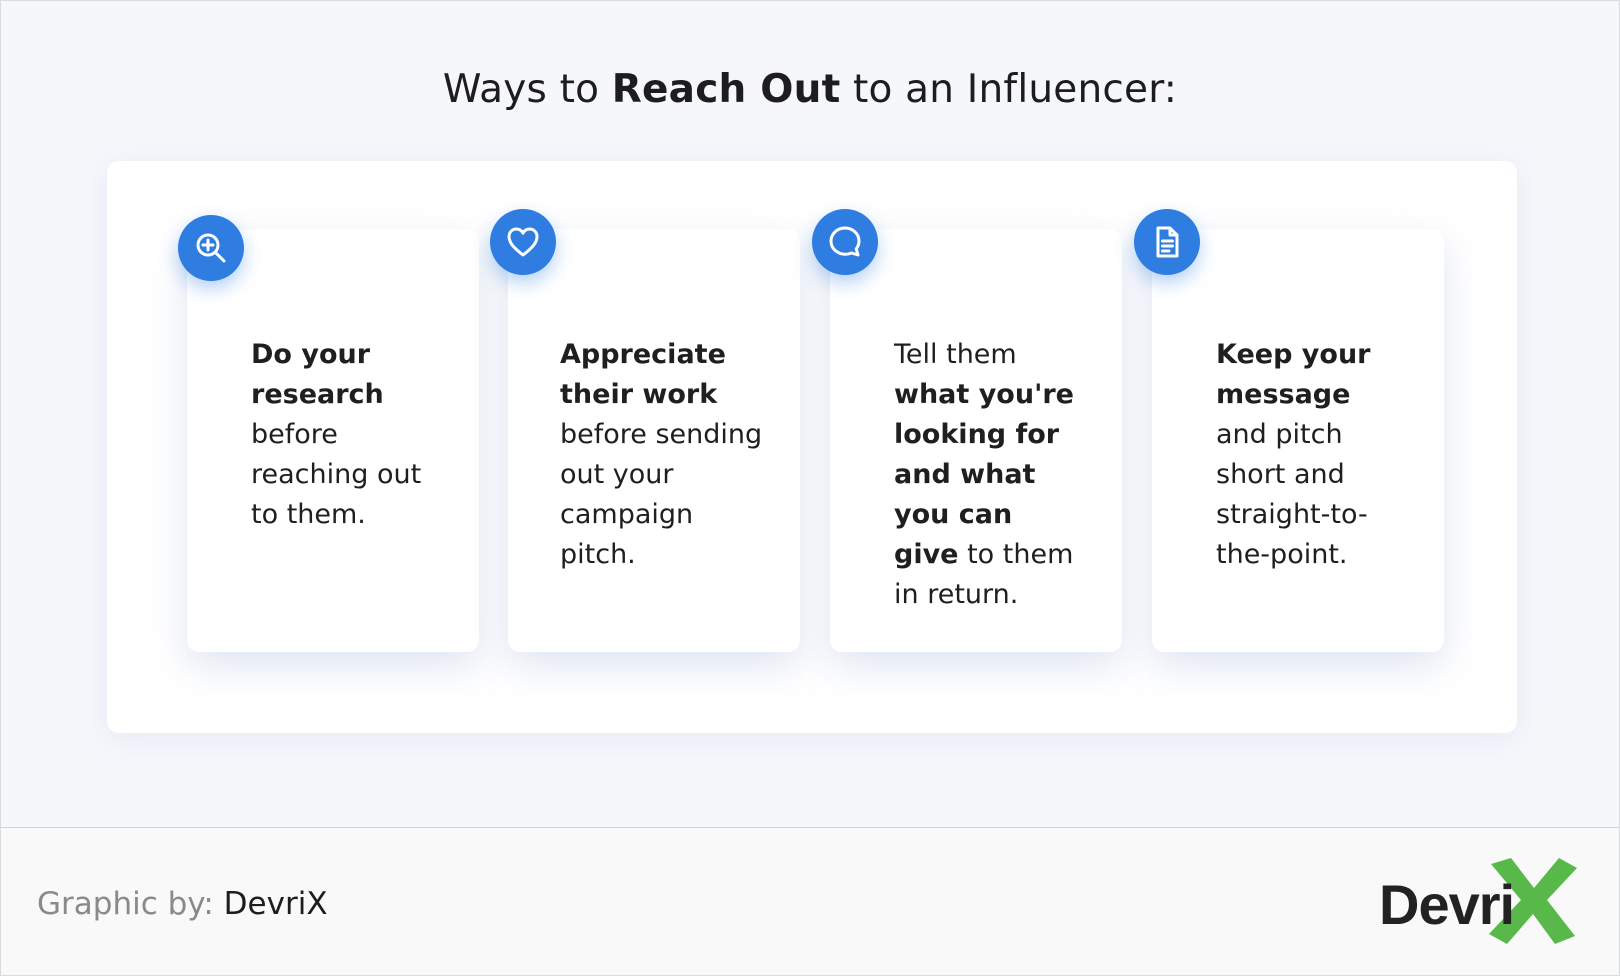 The height and width of the screenshot is (976, 1620). What do you see at coordinates (211, 248) in the screenshot?
I see `zoom-in-icon` at bounding box center [211, 248].